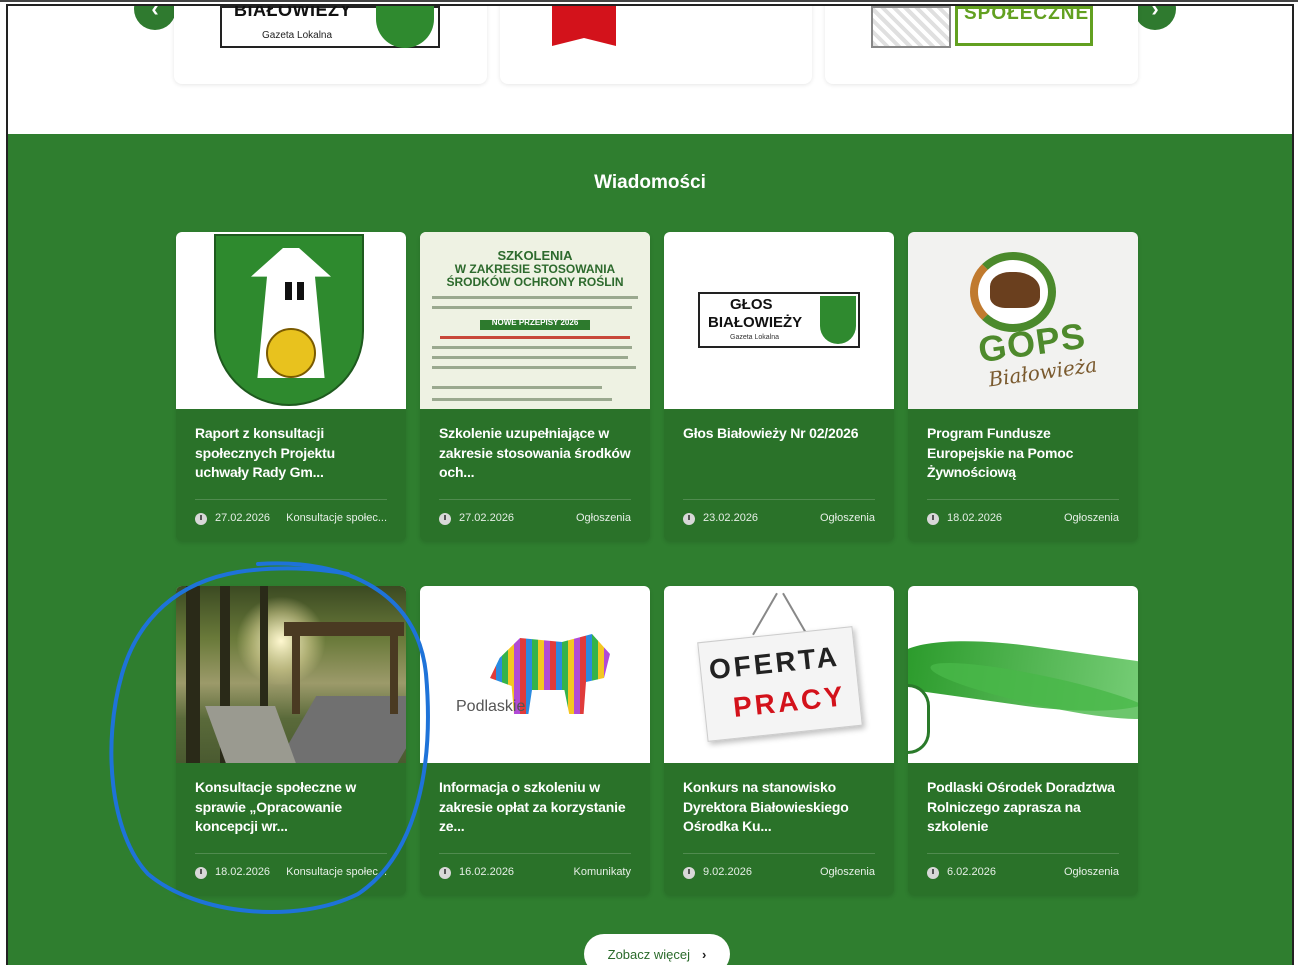 The height and width of the screenshot is (965, 1298). Describe the element at coordinates (779, 519) in the screenshot. I see `news-meta: 23.02.2026 Ogłoszenia` at that location.